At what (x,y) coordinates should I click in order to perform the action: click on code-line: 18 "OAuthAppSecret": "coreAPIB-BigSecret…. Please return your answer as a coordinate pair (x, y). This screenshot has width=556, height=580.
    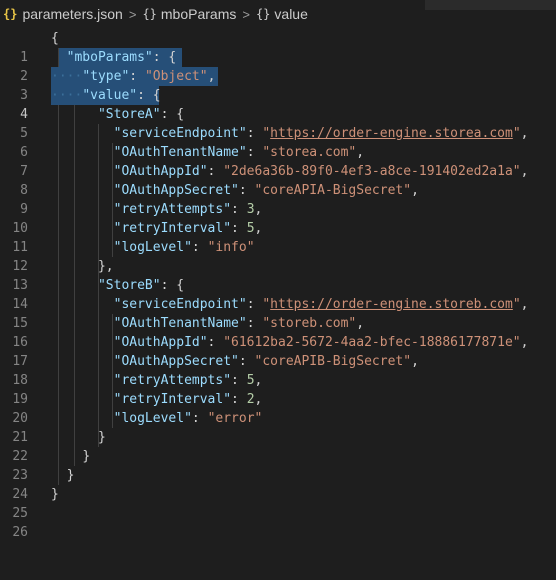
    Looking at the image, I should click on (278, 370).